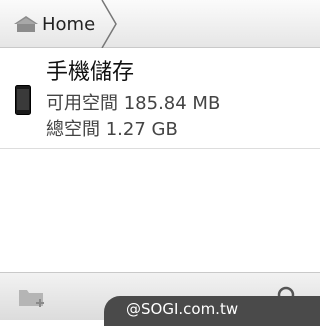 Image resolution: width=320 pixels, height=326 pixels. What do you see at coordinates (160, 24) in the screenshot?
I see `breadcrumb: Home` at bounding box center [160, 24].